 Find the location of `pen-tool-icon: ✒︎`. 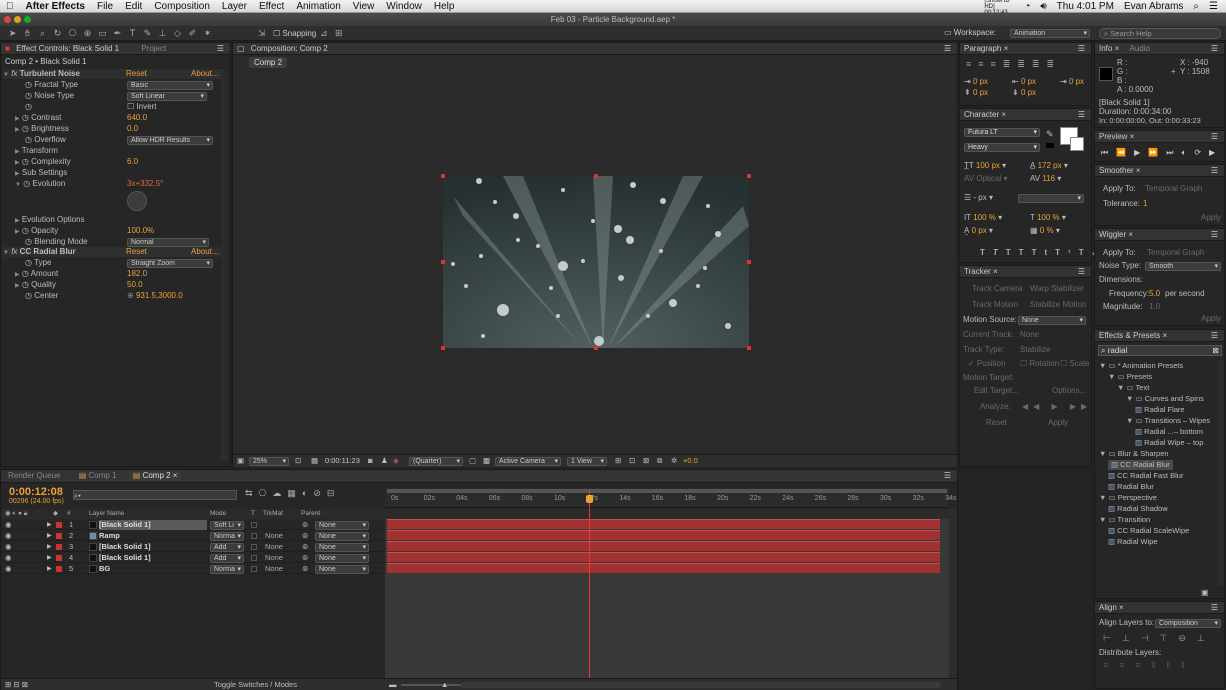

pen-tool-icon: ✒︎ is located at coordinates (117, 33).